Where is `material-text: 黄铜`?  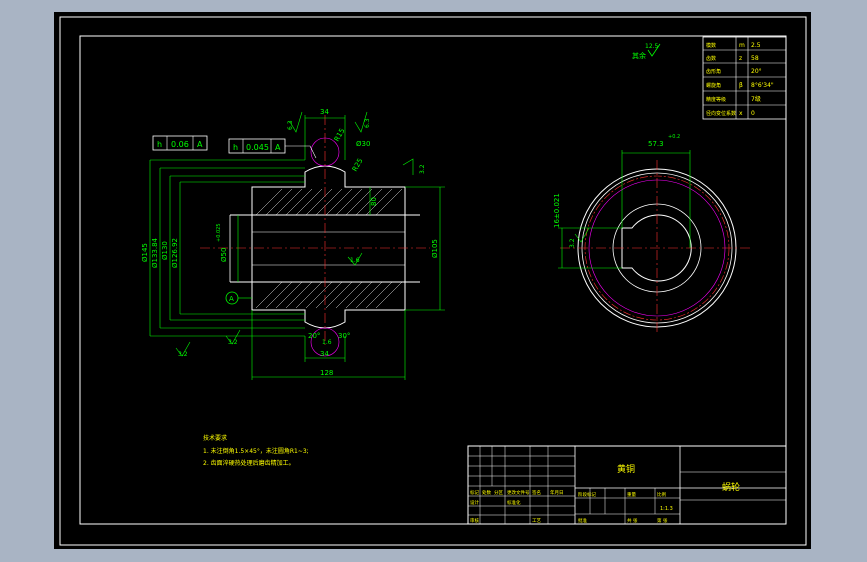
material-text: 黄铜 is located at coordinates (626, 469).